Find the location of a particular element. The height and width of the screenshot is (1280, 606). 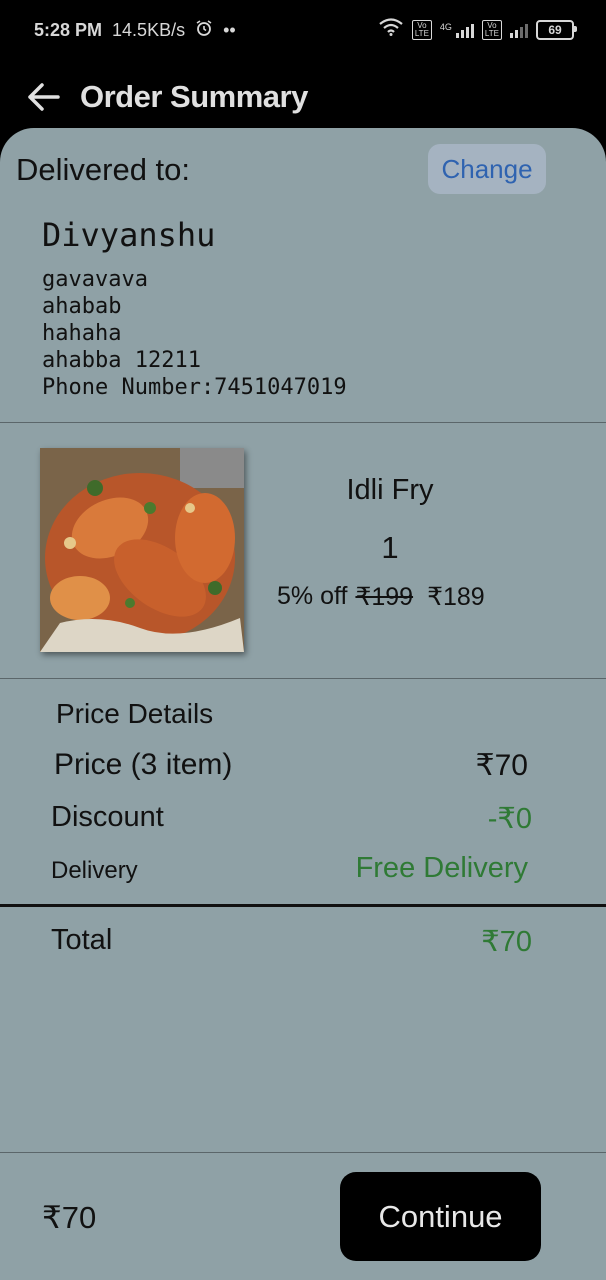

product-price-row: 5% off ₹199 ₹189 is located at coordinates (381, 597).